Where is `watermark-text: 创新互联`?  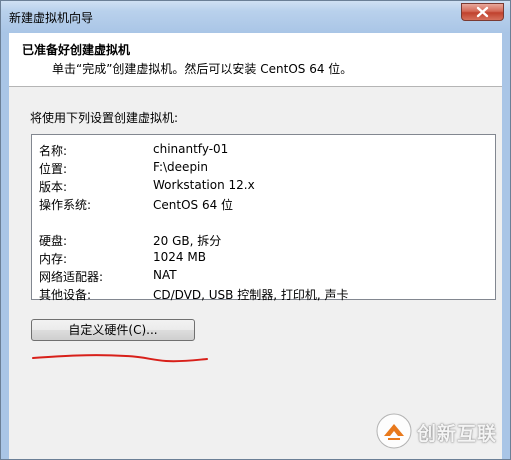 watermark-text: 创新互联 is located at coordinates (457, 434).